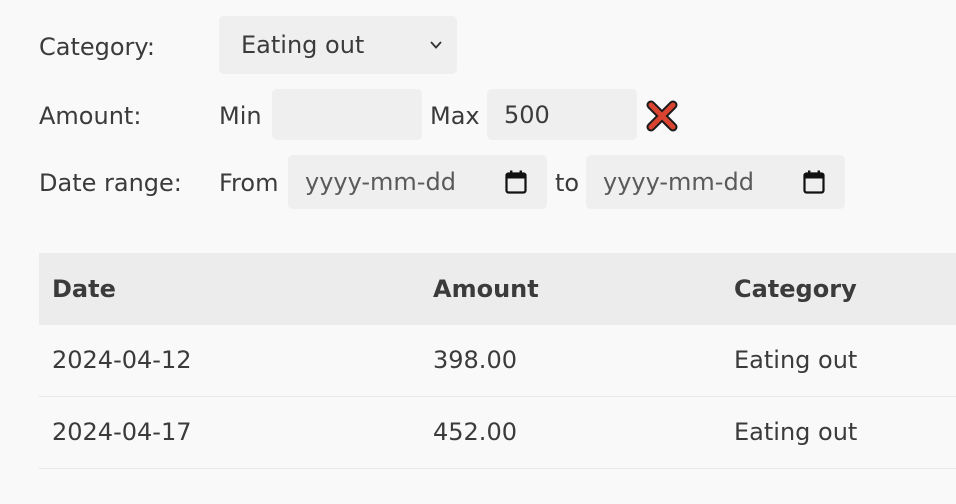 This screenshot has height=504, width=956. Describe the element at coordinates (678, 182) in the screenshot. I see `date-to-placeholder: yyyy-mm-dd` at that location.